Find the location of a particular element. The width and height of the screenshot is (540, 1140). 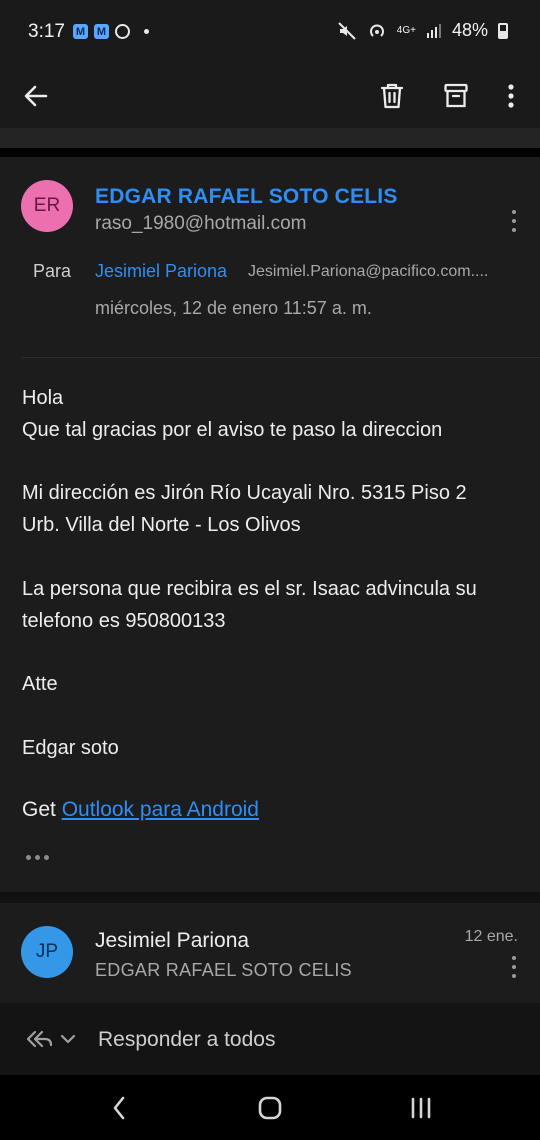

notification-icons: M M is located at coordinates (111, 31).